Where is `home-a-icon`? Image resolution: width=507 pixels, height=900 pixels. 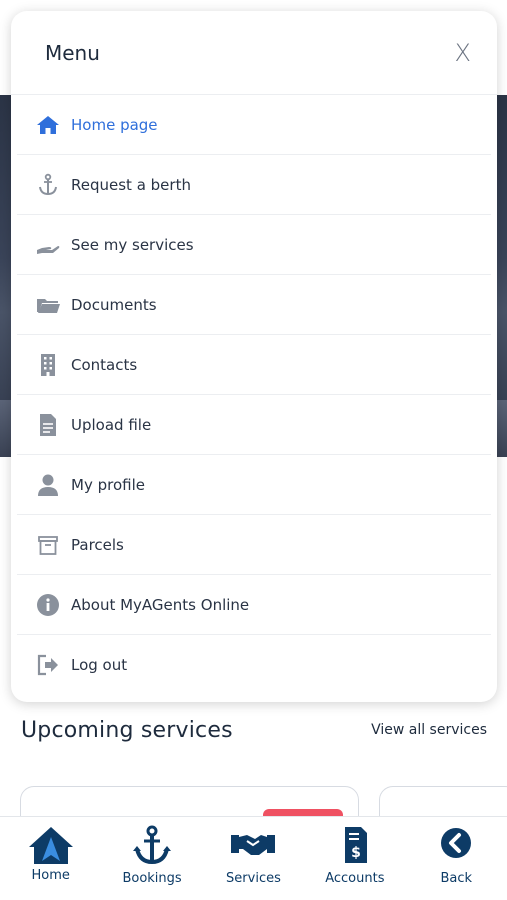
home-a-icon is located at coordinates (50, 845).